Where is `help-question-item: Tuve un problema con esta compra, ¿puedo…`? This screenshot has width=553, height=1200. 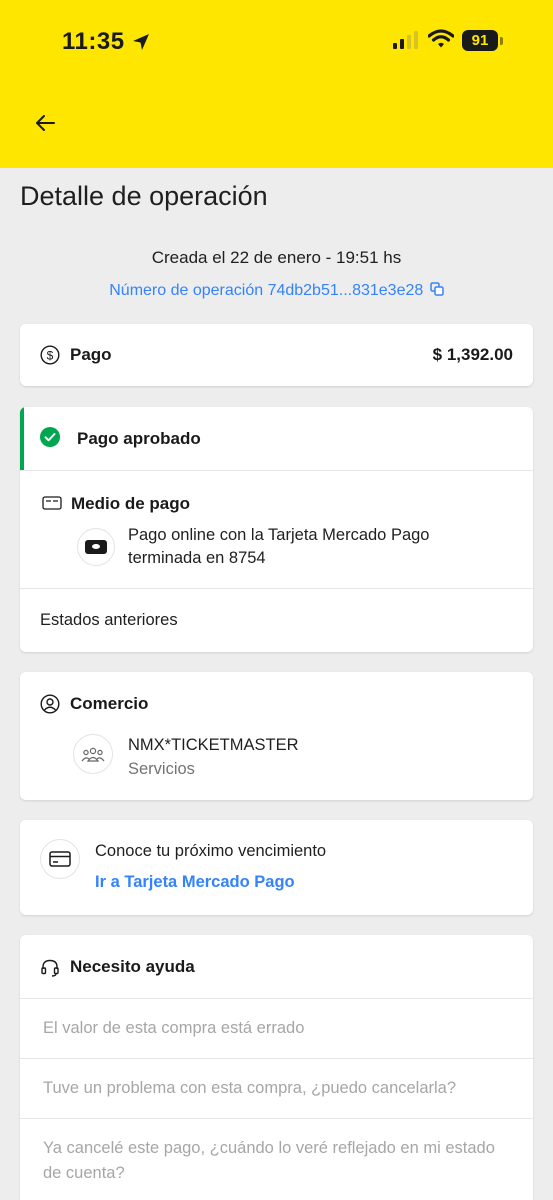
help-question-item: Tuve un problema con esta compra, ¿puedo… is located at coordinates (249, 1088).